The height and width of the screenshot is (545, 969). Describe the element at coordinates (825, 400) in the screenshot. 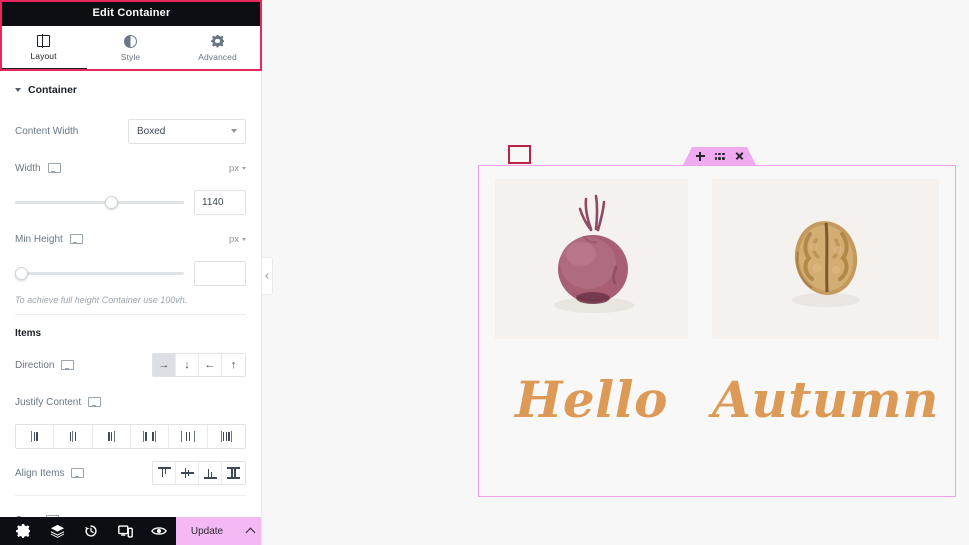

I see `column-2-heading: Autumn` at that location.